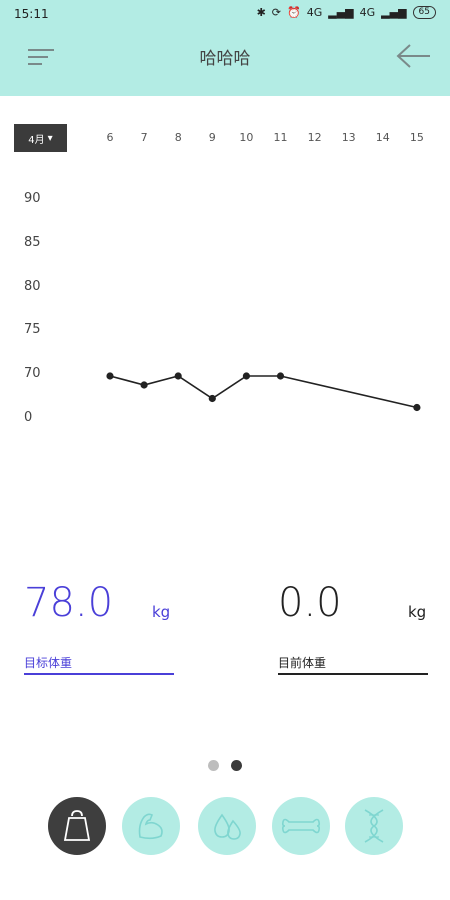  Describe the element at coordinates (161, 612) in the screenshot. I see `target-weight-unit: kg` at that location.